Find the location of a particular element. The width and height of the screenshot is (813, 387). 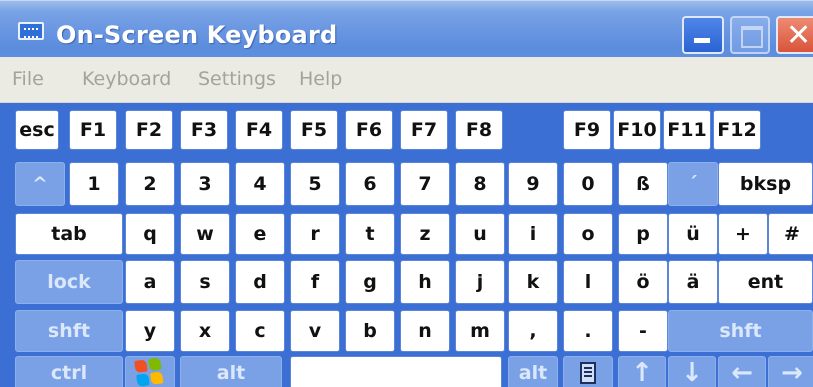

key-home-row-5: g is located at coordinates (370, 282).